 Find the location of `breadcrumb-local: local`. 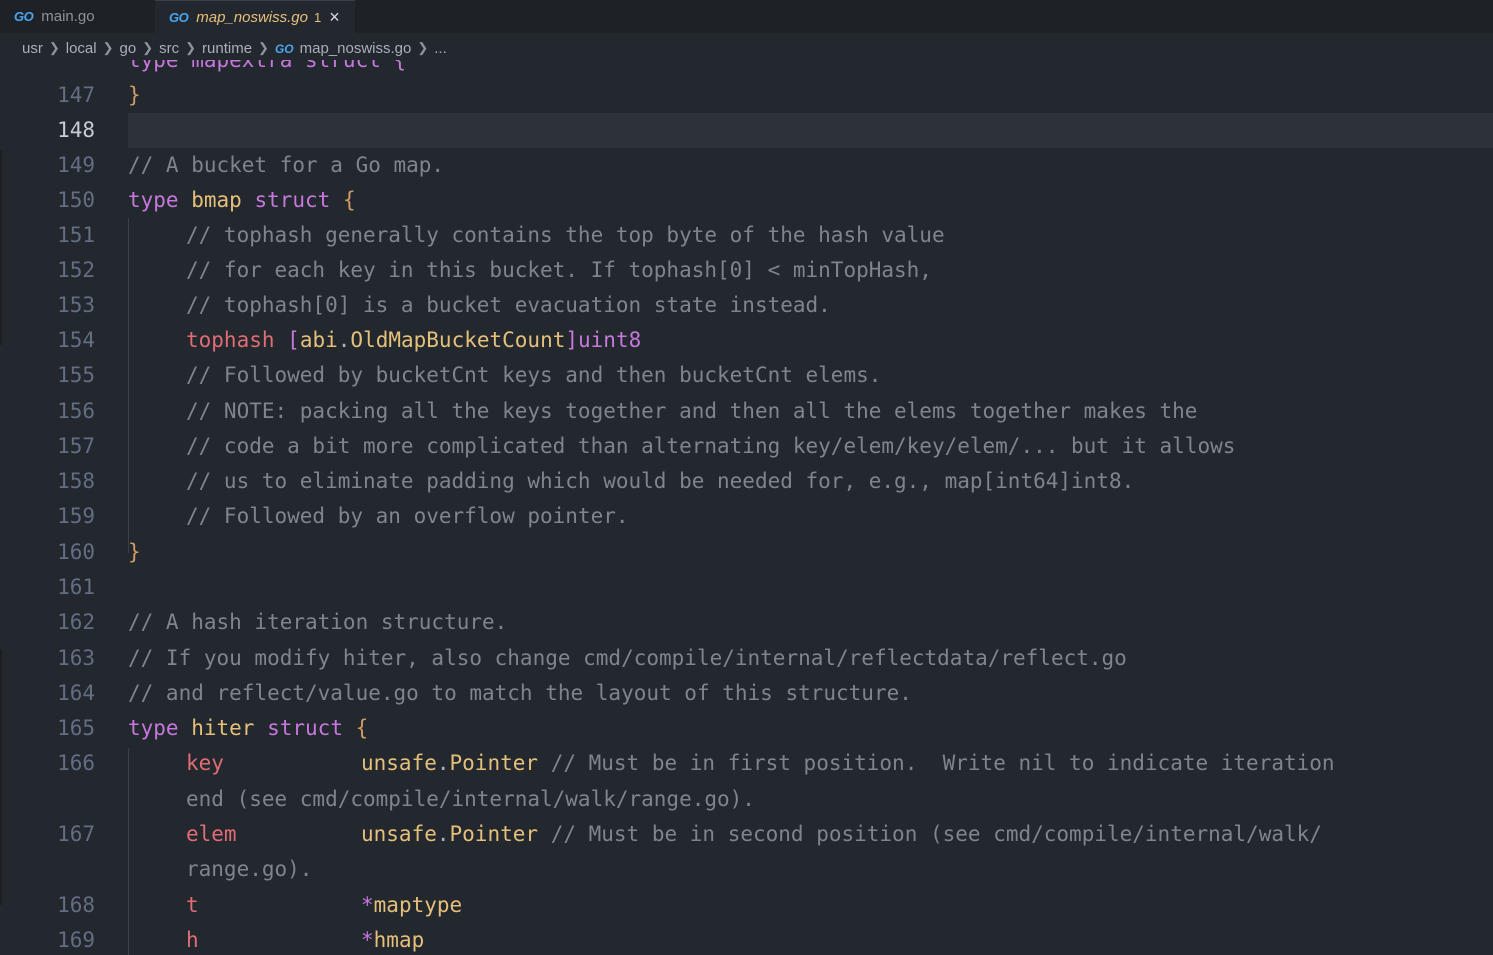

breadcrumb-local: local is located at coordinates (81, 48).